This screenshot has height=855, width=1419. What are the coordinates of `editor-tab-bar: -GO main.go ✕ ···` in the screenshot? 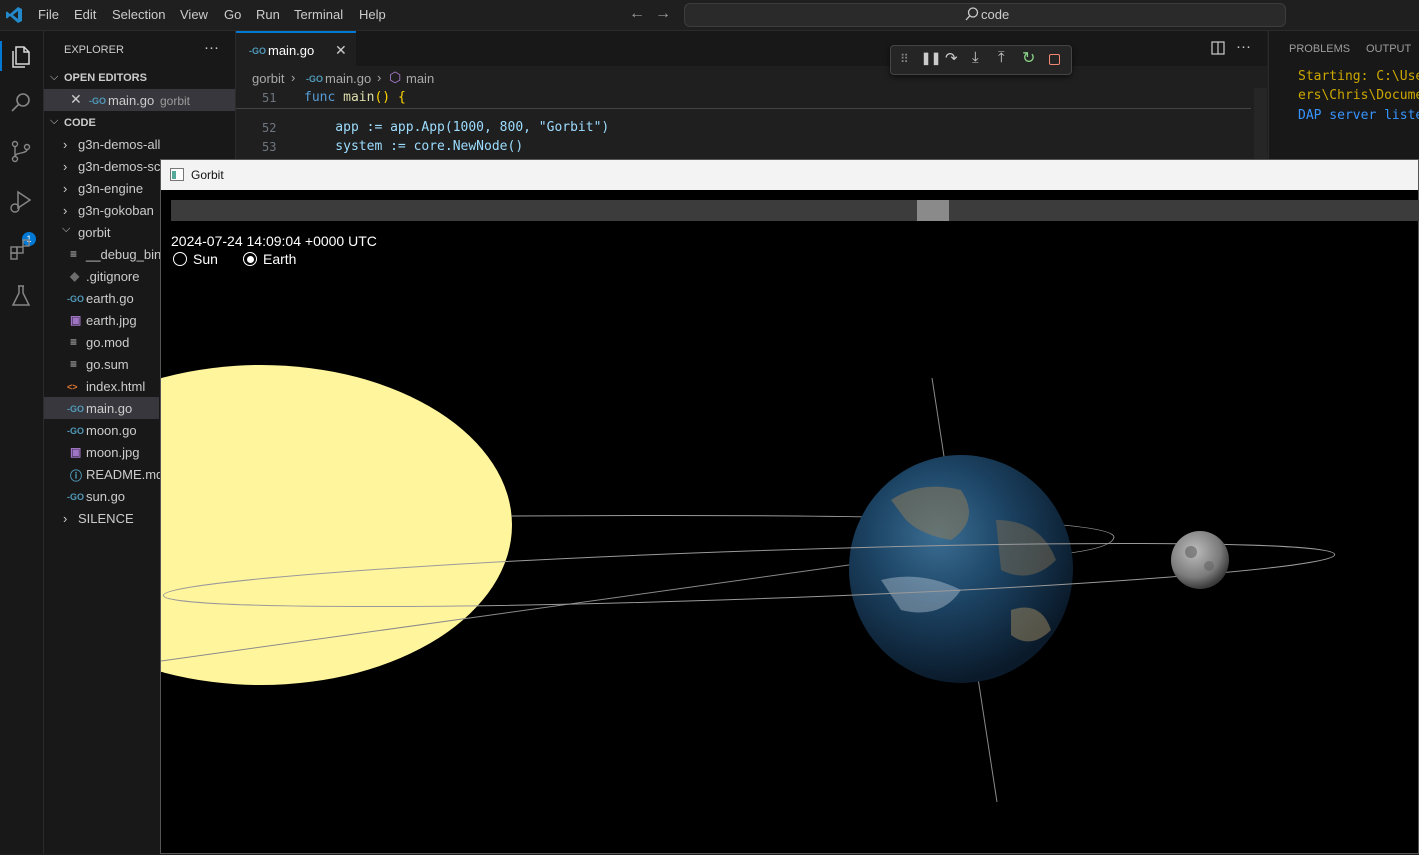 It's located at (751, 49).